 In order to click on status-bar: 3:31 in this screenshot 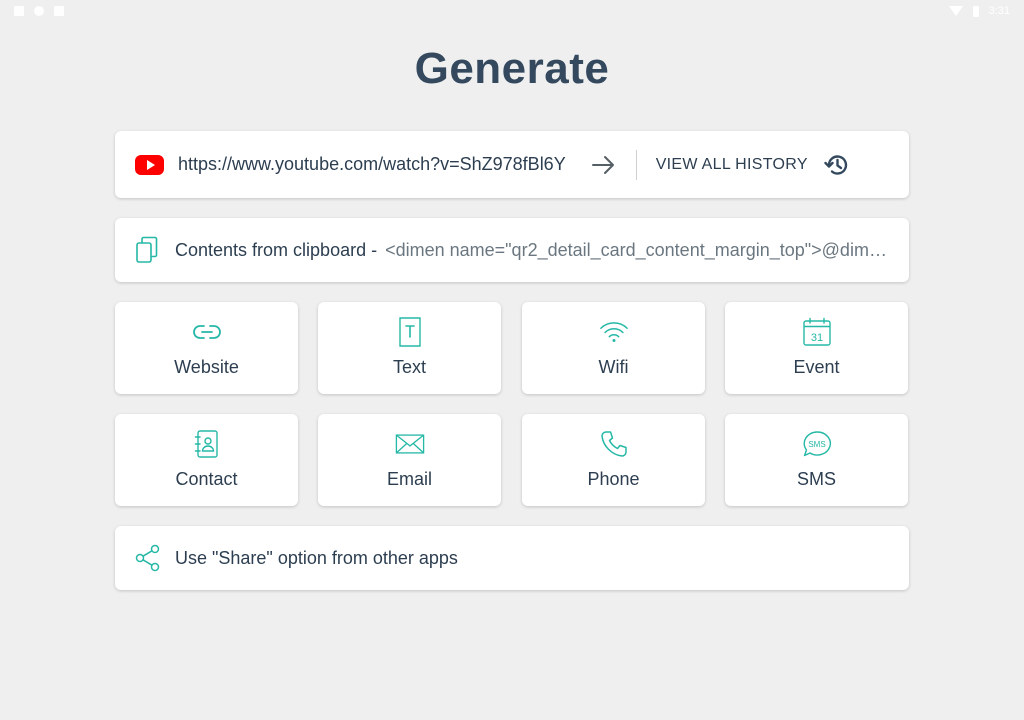, I will do `click(512, 11)`.